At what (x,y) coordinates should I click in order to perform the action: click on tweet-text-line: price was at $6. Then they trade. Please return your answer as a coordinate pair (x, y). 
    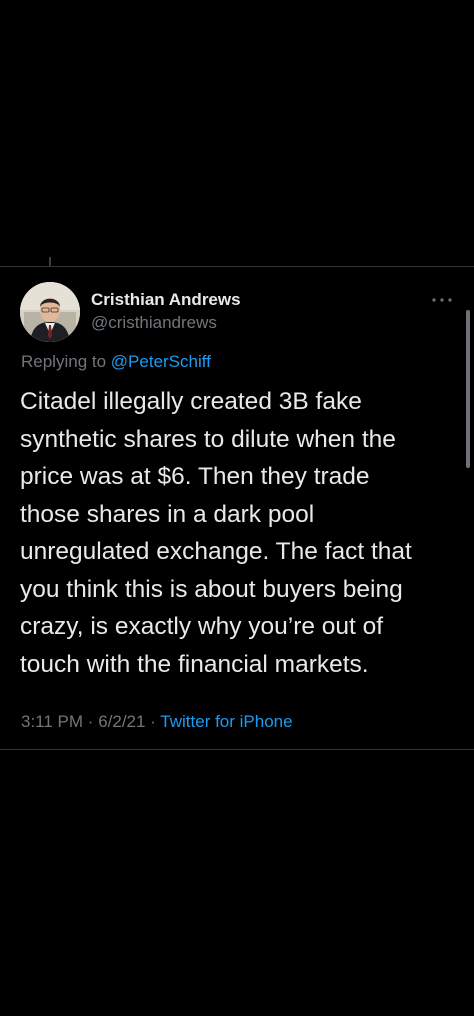
    Looking at the image, I should click on (195, 476).